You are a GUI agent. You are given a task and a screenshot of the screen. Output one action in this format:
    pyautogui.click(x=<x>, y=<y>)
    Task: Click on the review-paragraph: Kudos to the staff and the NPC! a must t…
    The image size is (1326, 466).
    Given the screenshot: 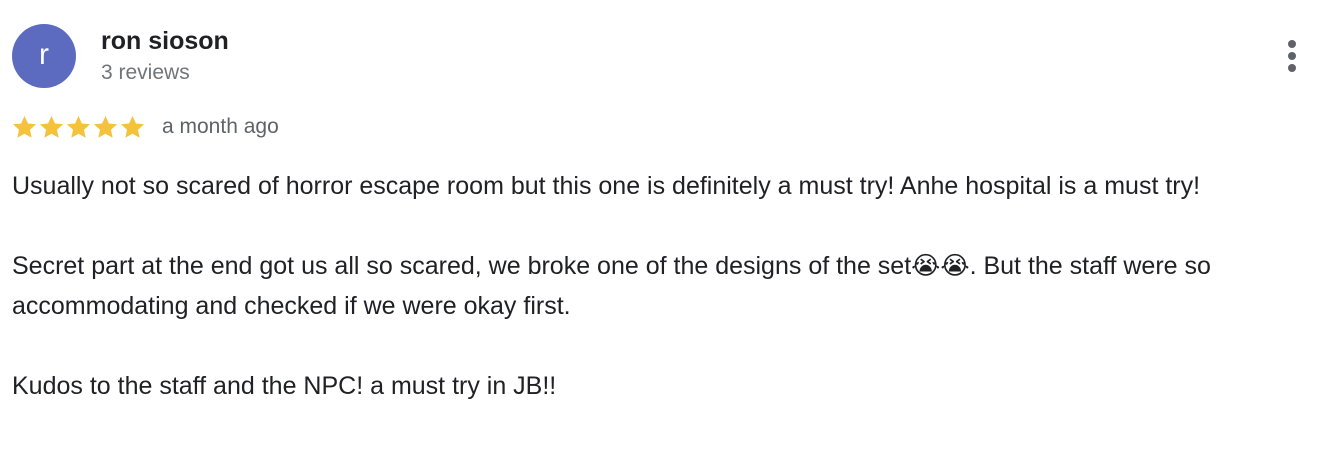 What is the action you would take?
    pyautogui.click(x=284, y=386)
    